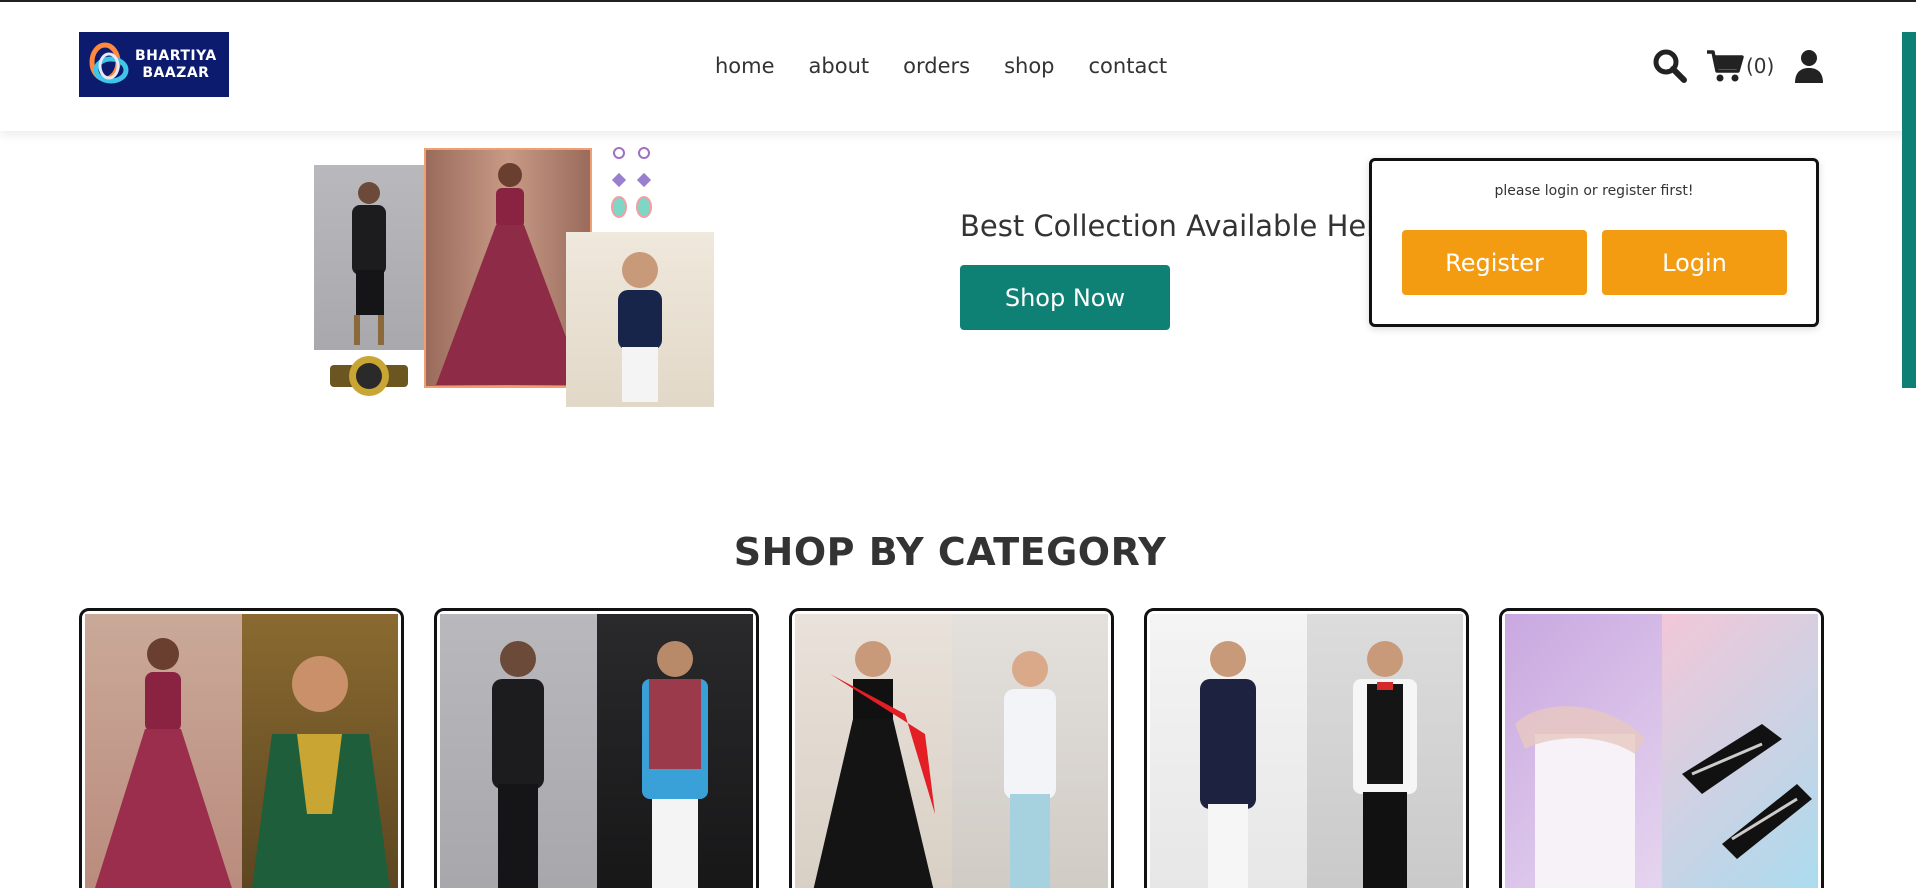 The image size is (1916, 888). Describe the element at coordinates (745, 66) in the screenshot. I see `nav-home: home` at that location.